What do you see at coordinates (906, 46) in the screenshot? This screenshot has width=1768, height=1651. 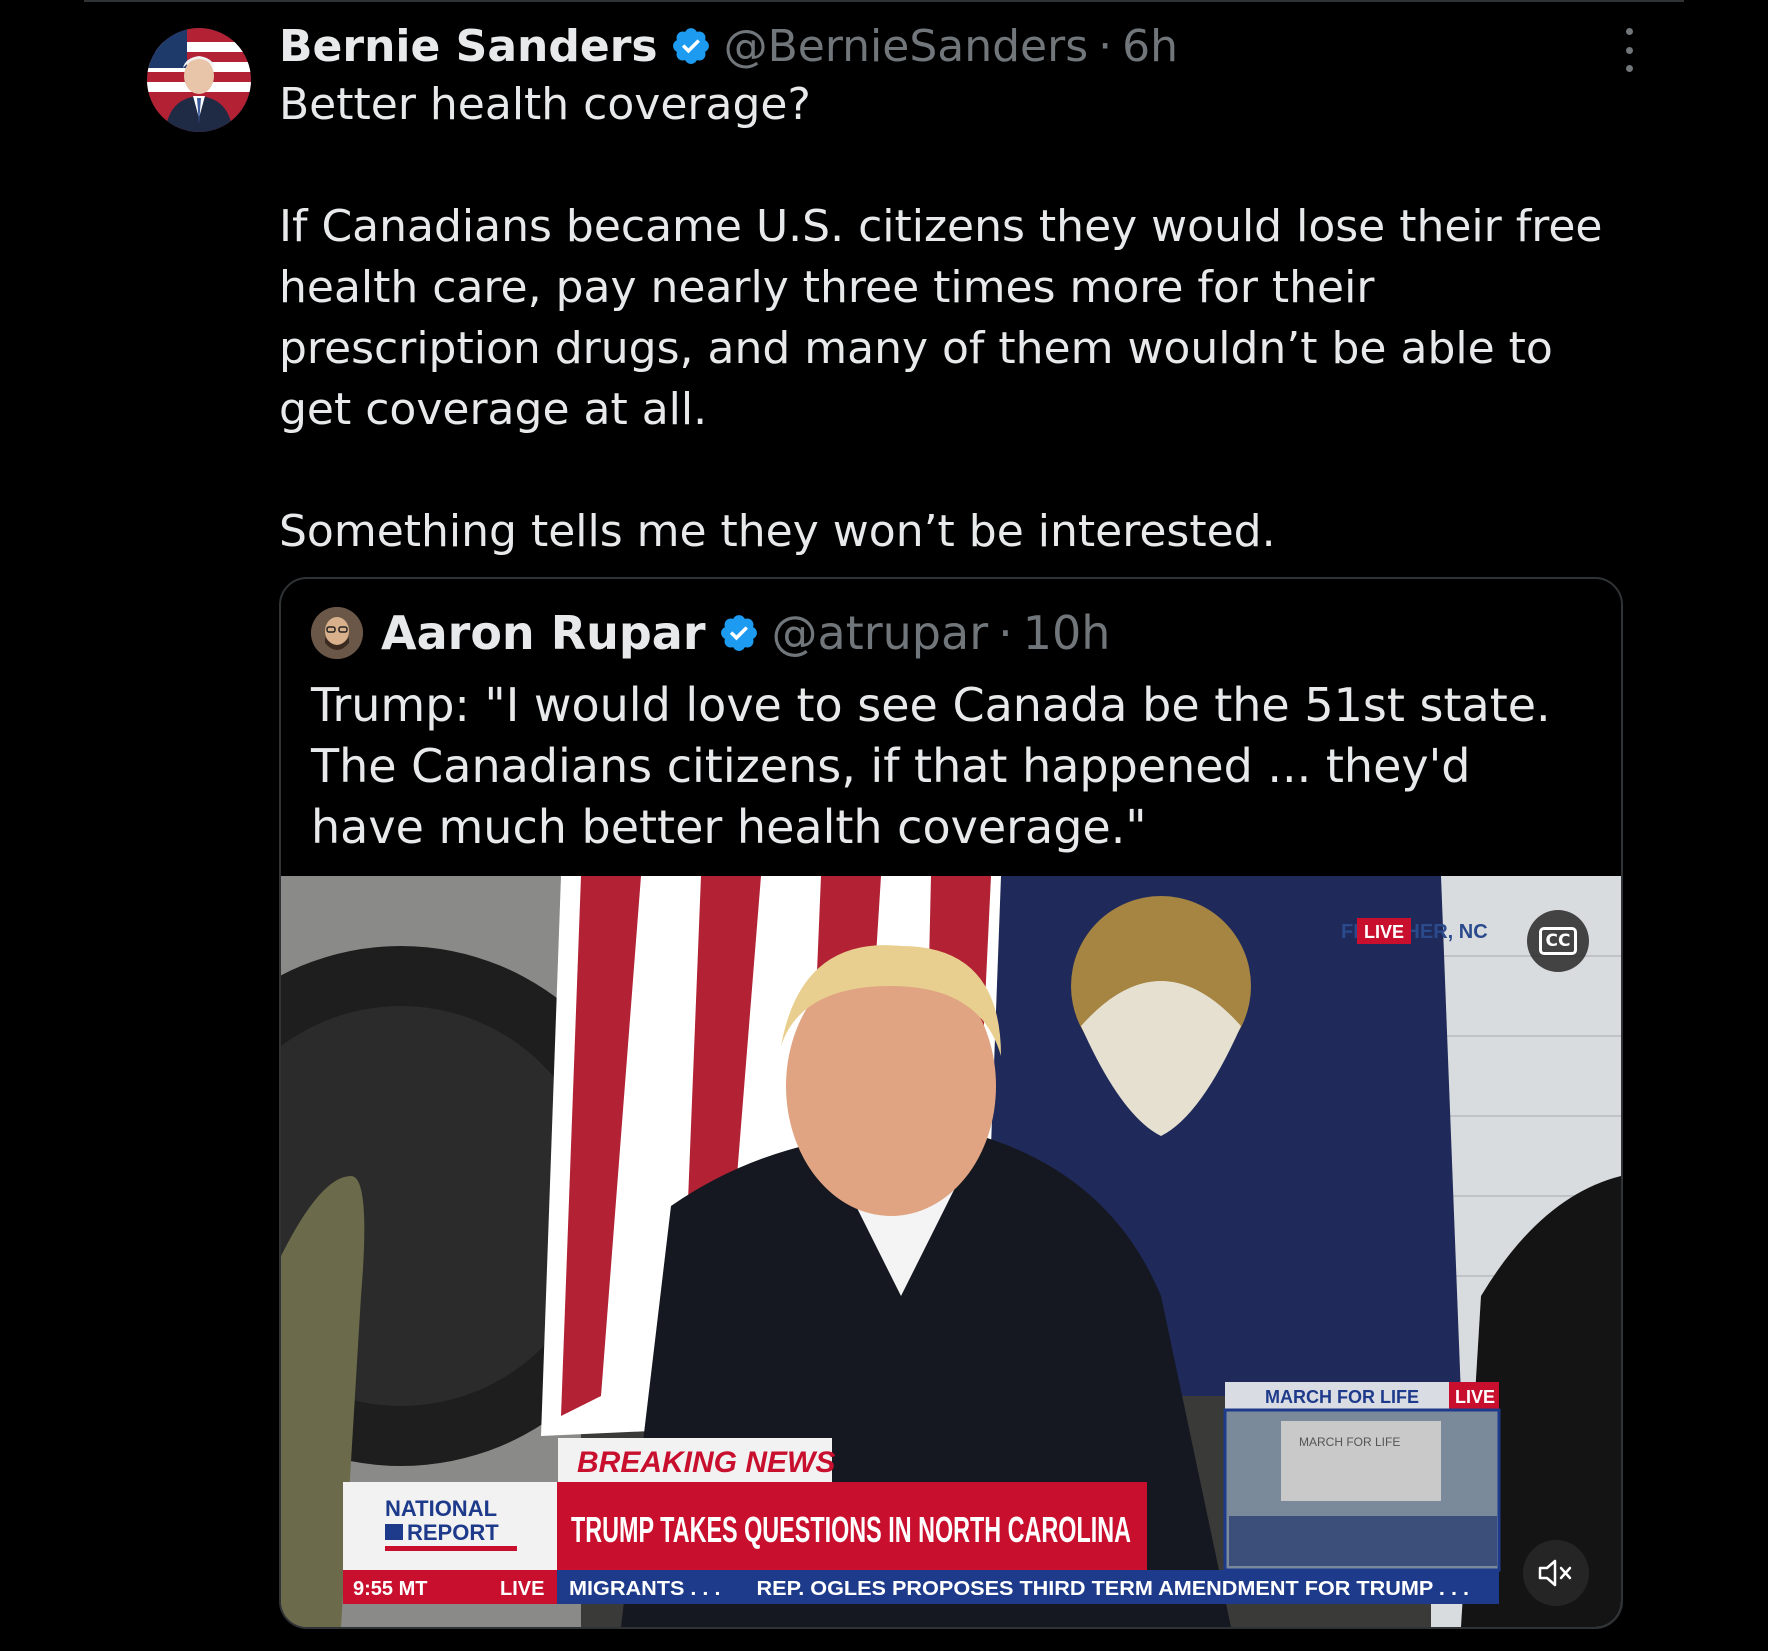 I see `author-handle: @BernieSanders` at bounding box center [906, 46].